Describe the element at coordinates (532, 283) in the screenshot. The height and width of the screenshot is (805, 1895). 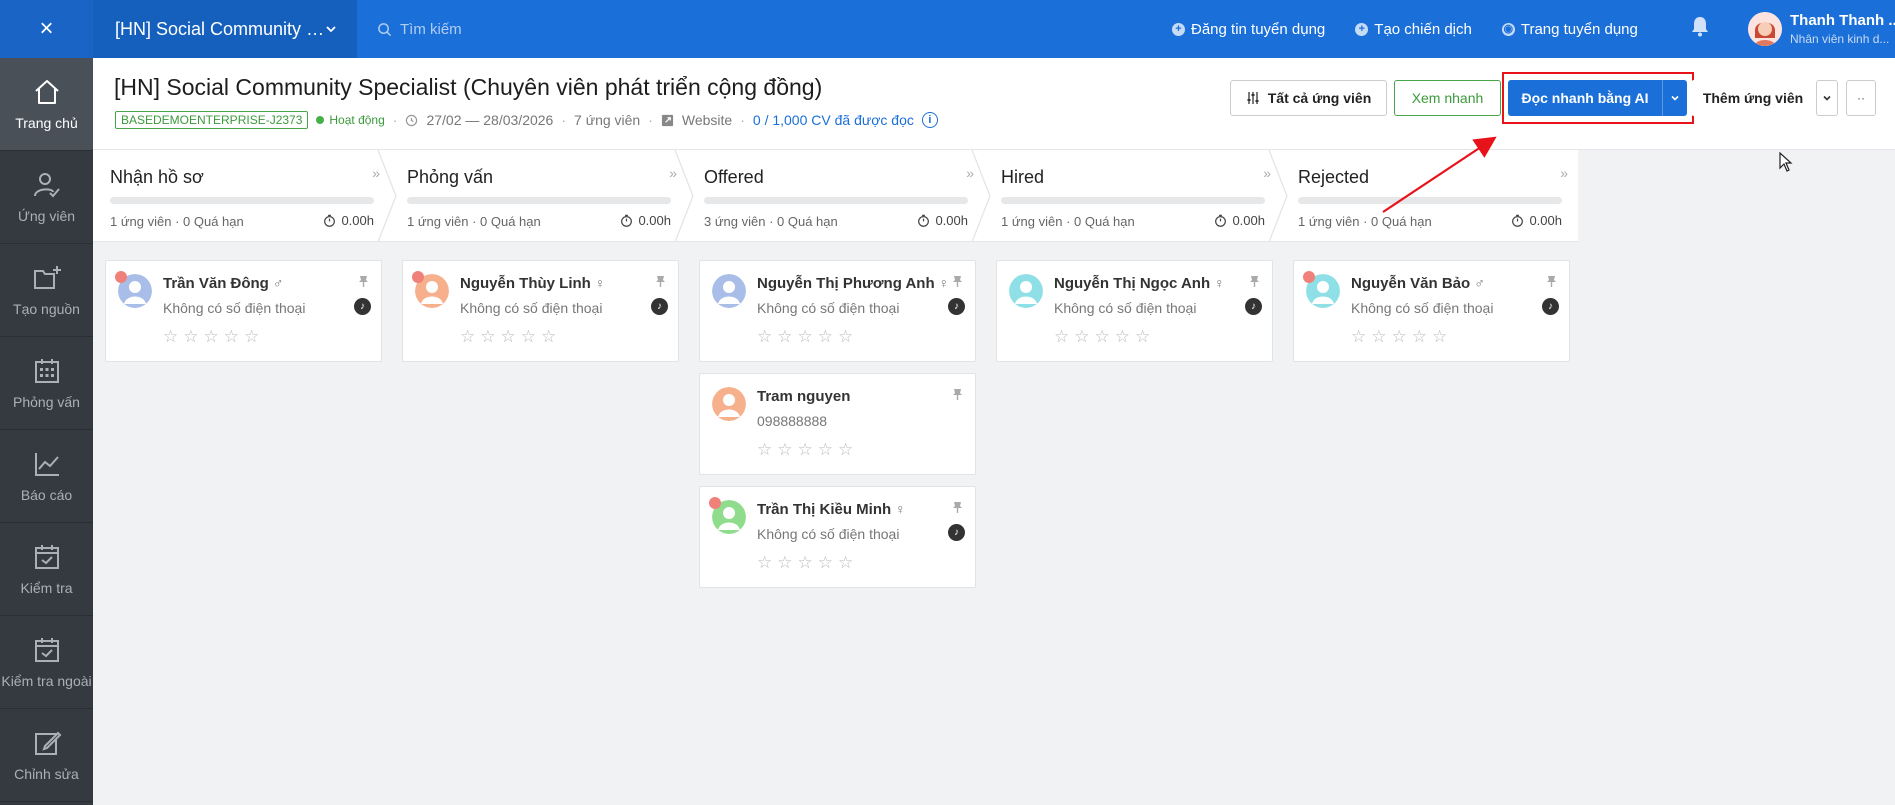
I see `candidate-name: Nguyễn Thùy Linh ♀` at that location.